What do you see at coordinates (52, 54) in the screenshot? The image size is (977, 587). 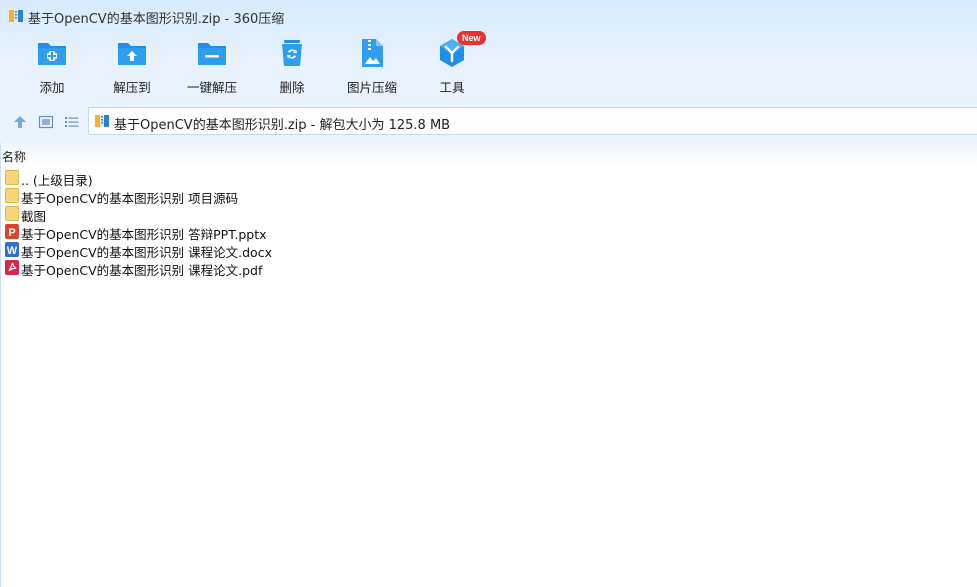 I see `add-folder-icon` at bounding box center [52, 54].